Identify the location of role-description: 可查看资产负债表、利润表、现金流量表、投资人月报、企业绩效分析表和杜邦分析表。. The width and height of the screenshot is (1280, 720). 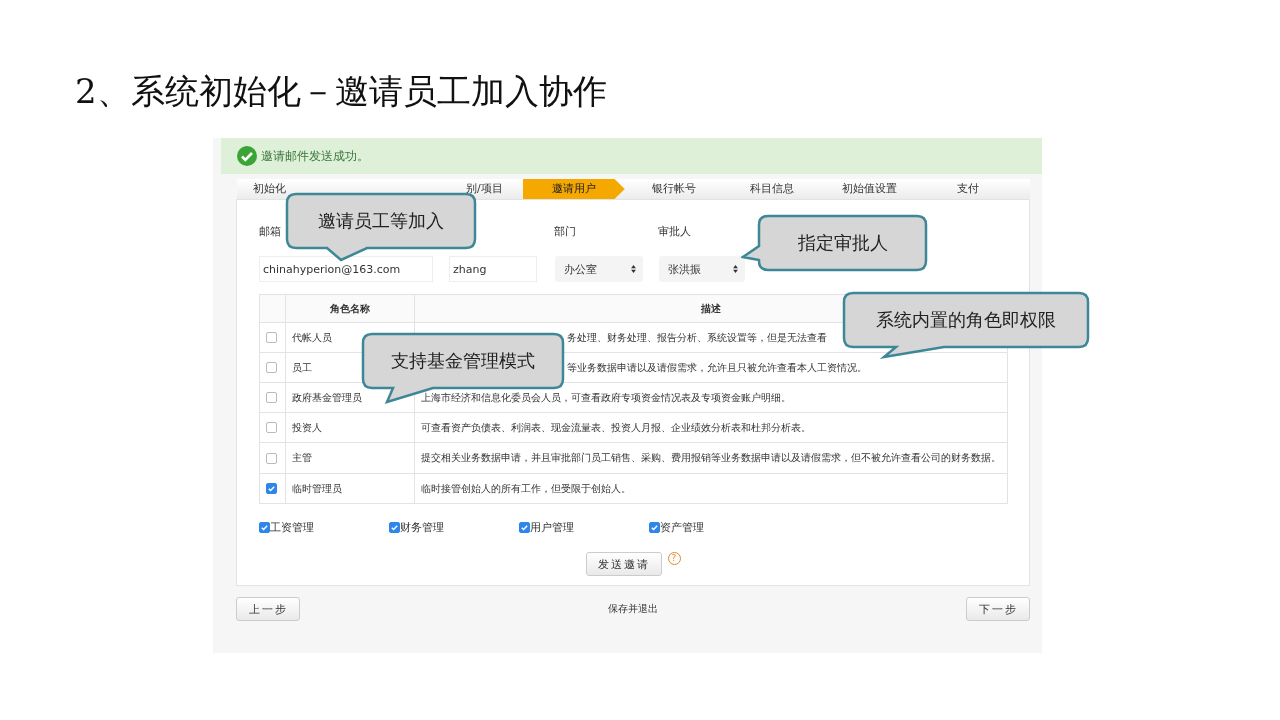
(616, 427).